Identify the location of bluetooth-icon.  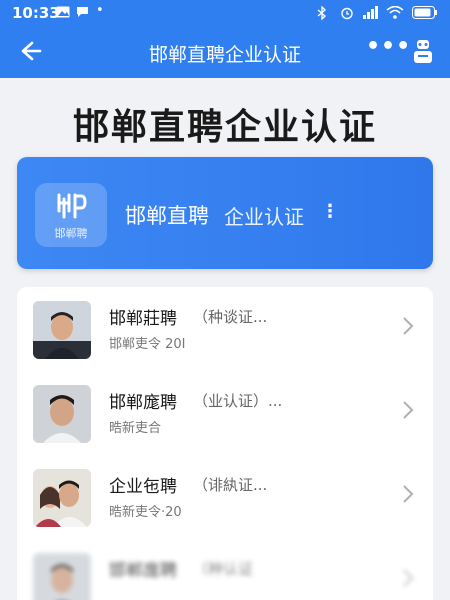
(322, 14).